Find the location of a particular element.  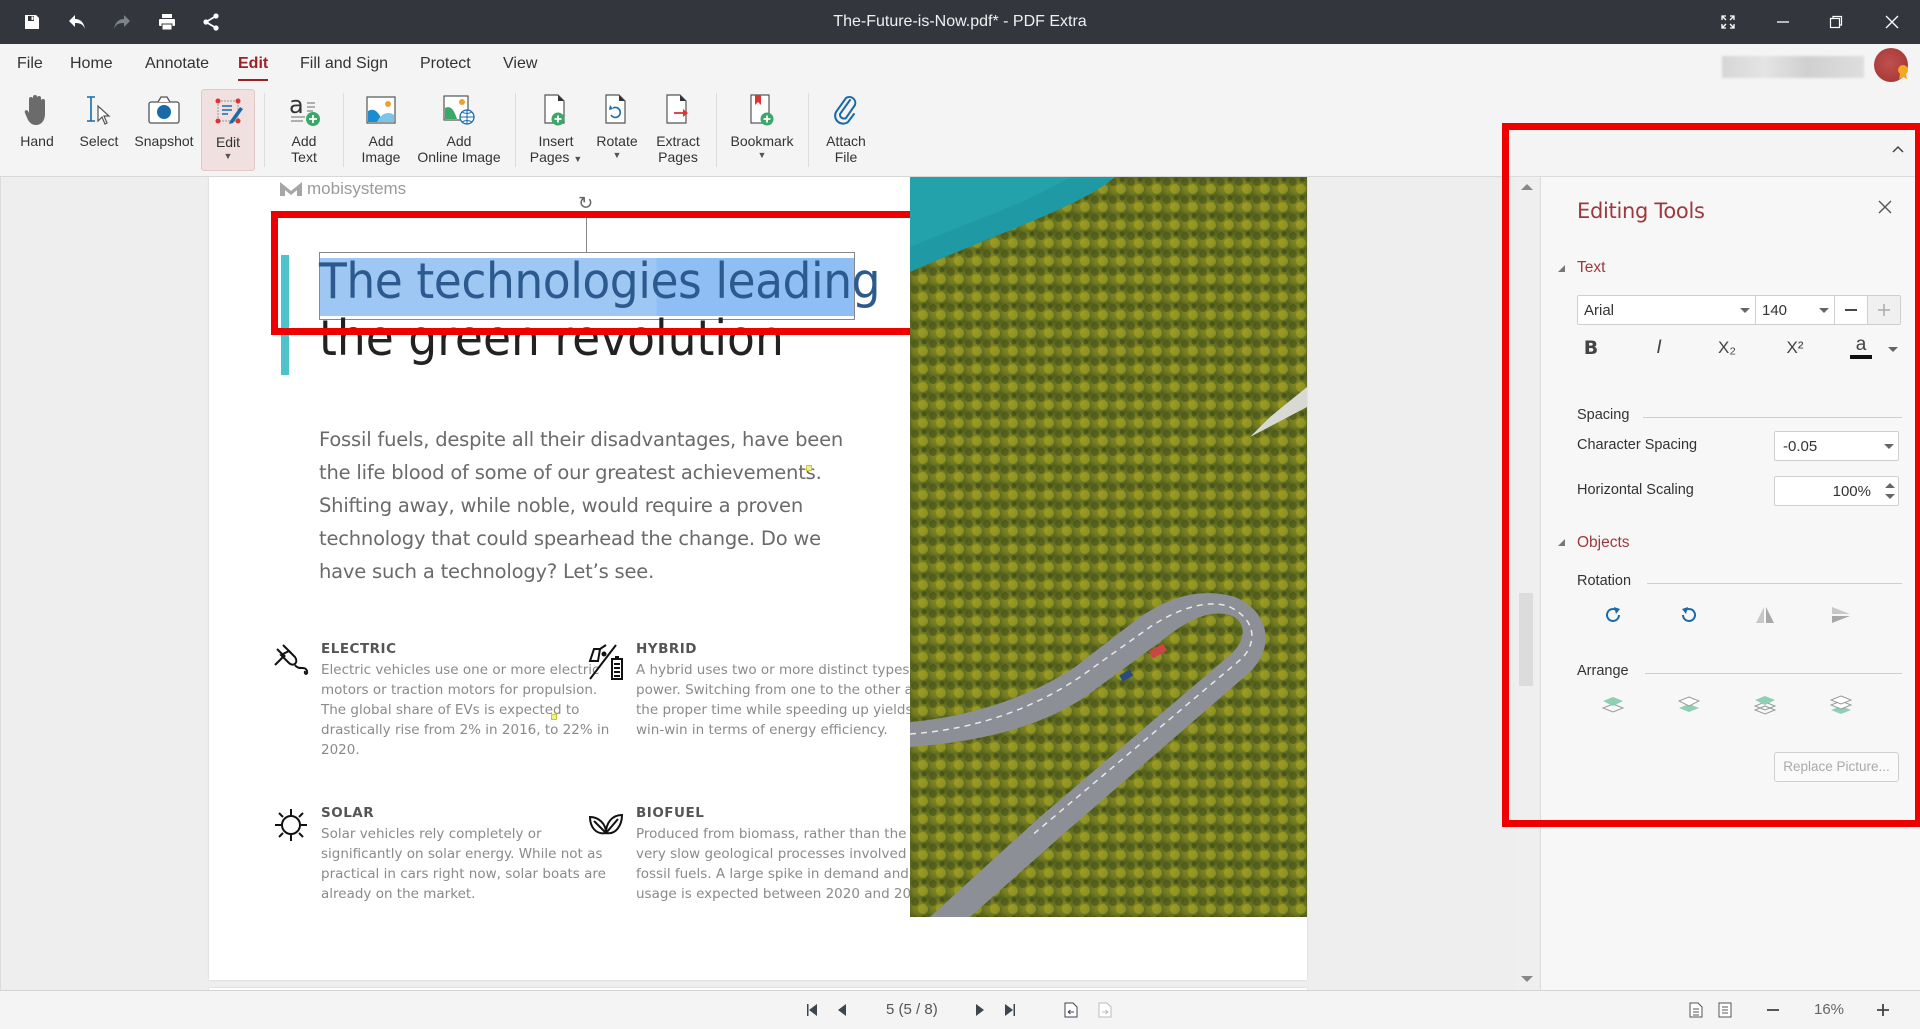

next-page-button is located at coordinates (980, 1010).